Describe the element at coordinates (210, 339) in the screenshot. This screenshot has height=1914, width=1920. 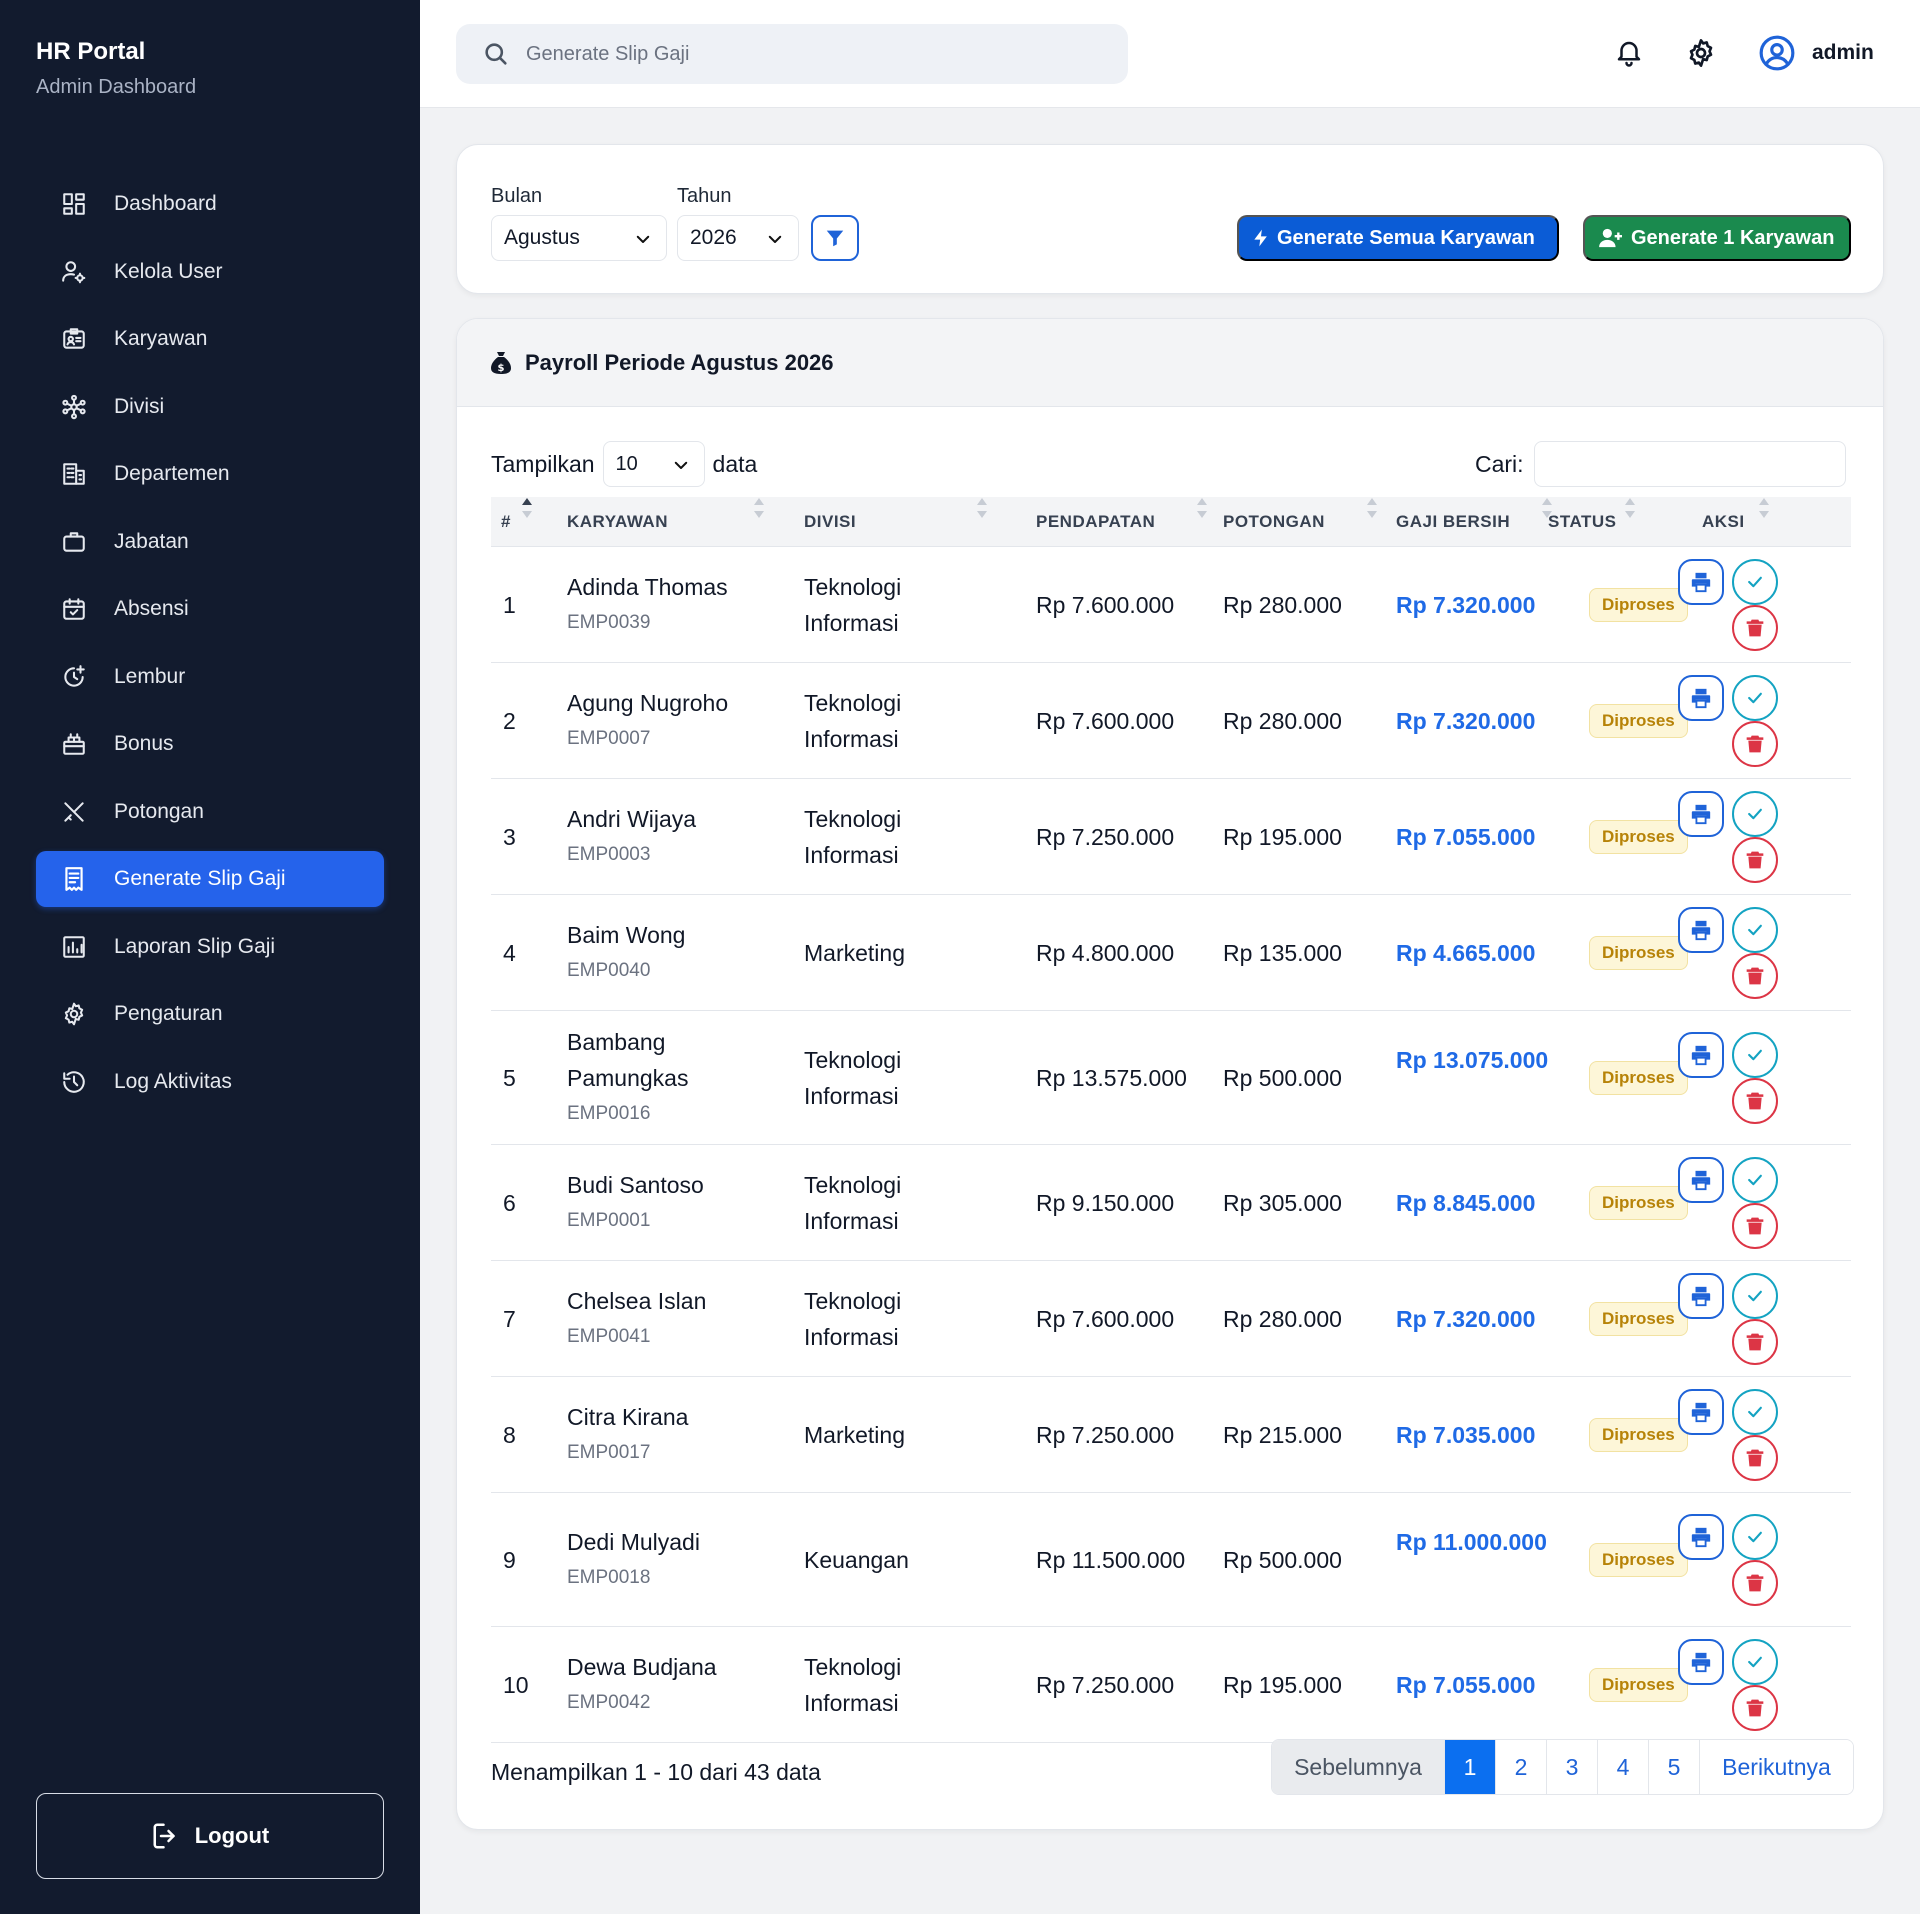
I see `sidebar-item-karyawan: Karyawan` at that location.